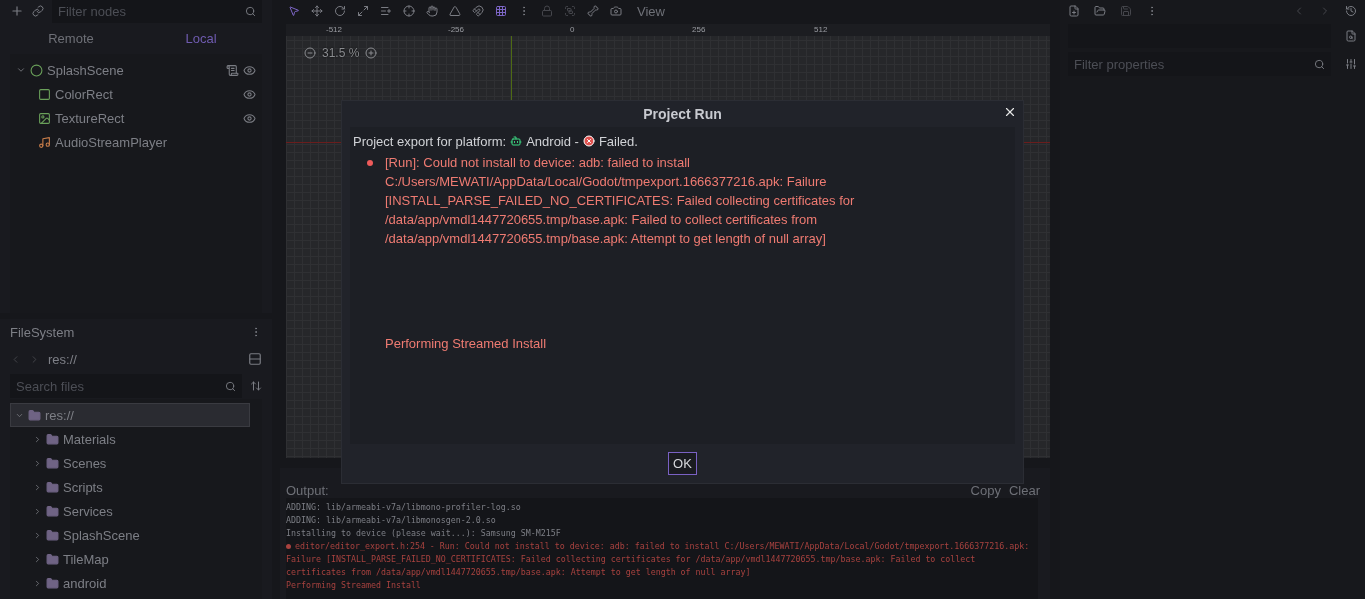 This screenshot has height=599, width=1365. What do you see at coordinates (17, 11) in the screenshot?
I see `add-icon` at bounding box center [17, 11].